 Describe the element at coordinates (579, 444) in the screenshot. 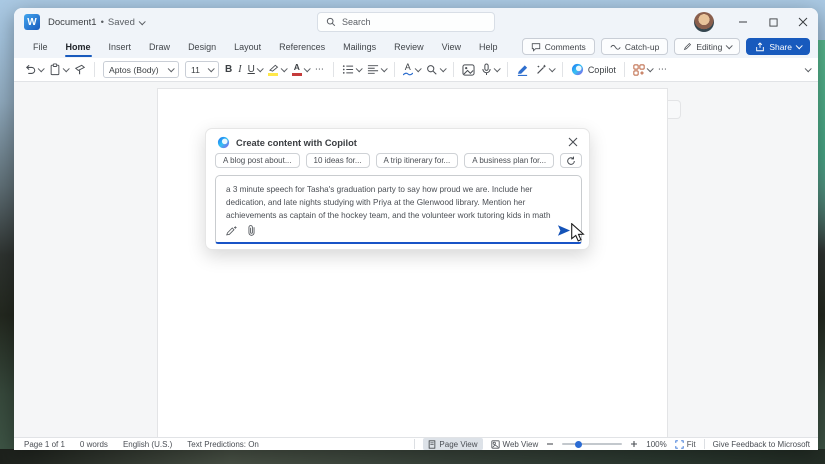

I see `zoom-slider-thumb` at that location.